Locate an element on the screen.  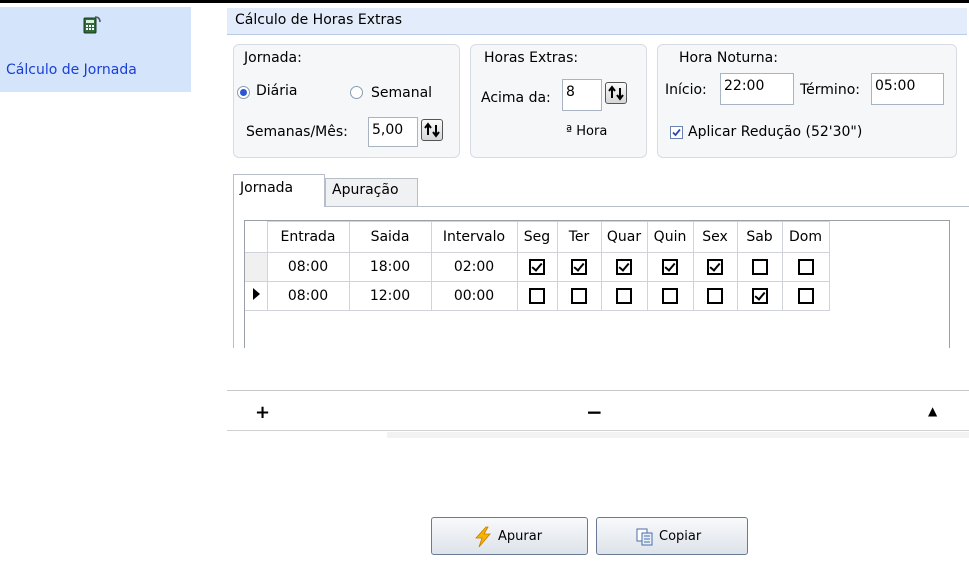
jornada-group-label: Jornada: is located at coordinates (273, 58).